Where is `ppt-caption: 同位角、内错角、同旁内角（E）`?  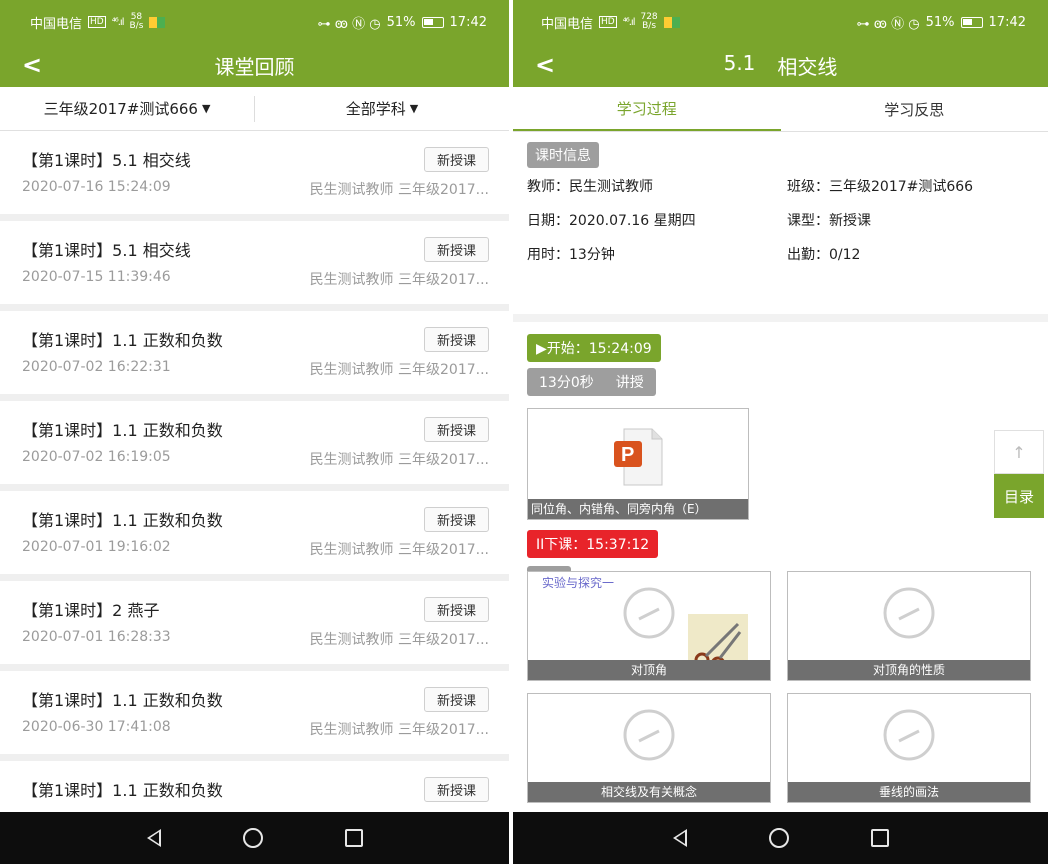
ppt-caption: 同位角、内错角、同旁内角（E） is located at coordinates (638, 509).